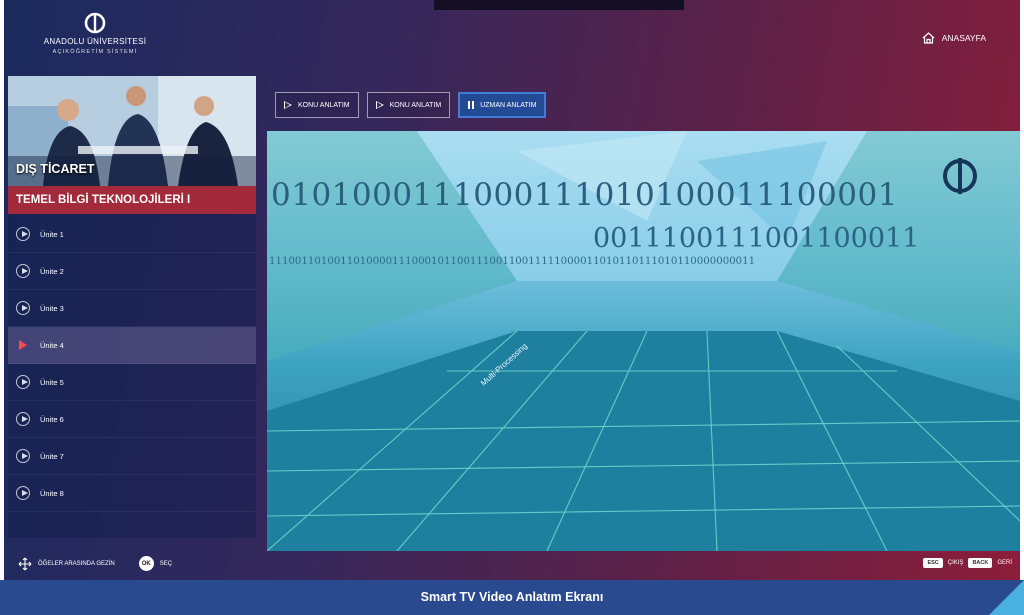 Image resolution: width=1024 pixels, height=615 pixels. Describe the element at coordinates (508, 105) in the screenshot. I see `tab-label: UZMAN ANLATIM` at that location.